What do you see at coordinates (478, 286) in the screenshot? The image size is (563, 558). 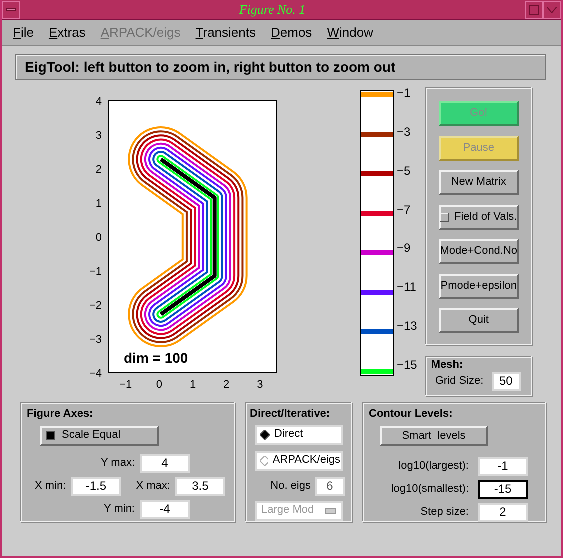 I see `action-button: Pmode+epsilon` at bounding box center [478, 286].